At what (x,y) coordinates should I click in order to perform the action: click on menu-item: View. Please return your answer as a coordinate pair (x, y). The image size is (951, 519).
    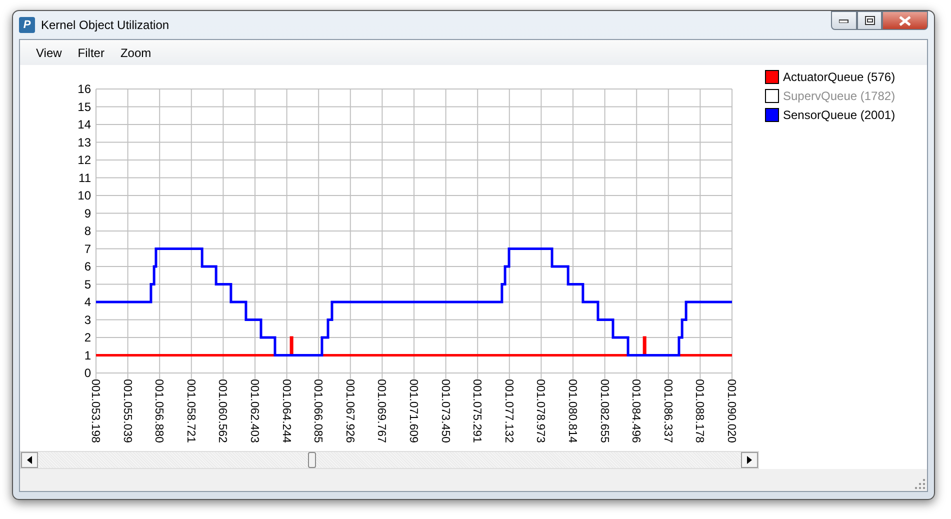
    Looking at the image, I should click on (49, 53).